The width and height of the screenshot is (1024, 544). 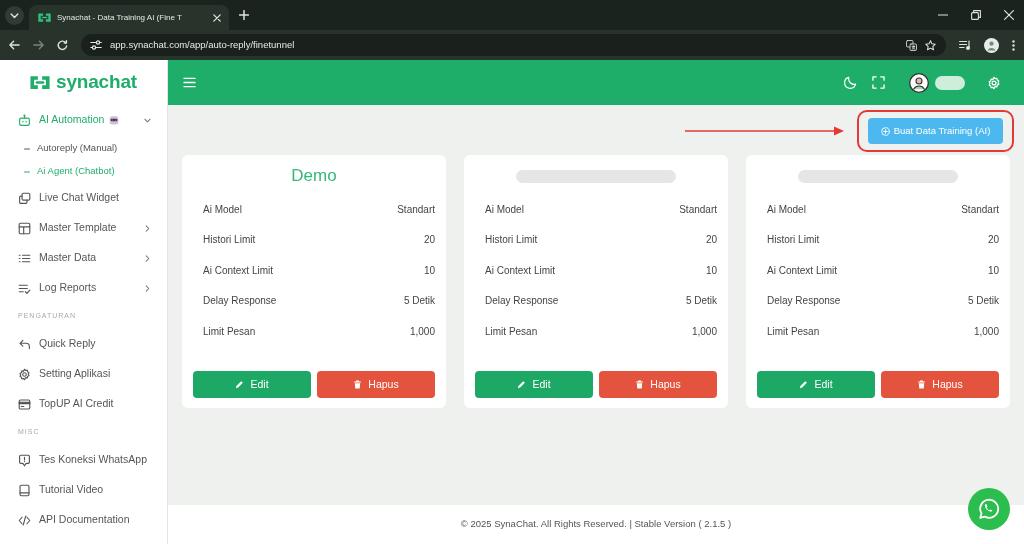 I want to click on browser-tab: Synachat - Data Training AI (Fine T, so click(x=129, y=17).